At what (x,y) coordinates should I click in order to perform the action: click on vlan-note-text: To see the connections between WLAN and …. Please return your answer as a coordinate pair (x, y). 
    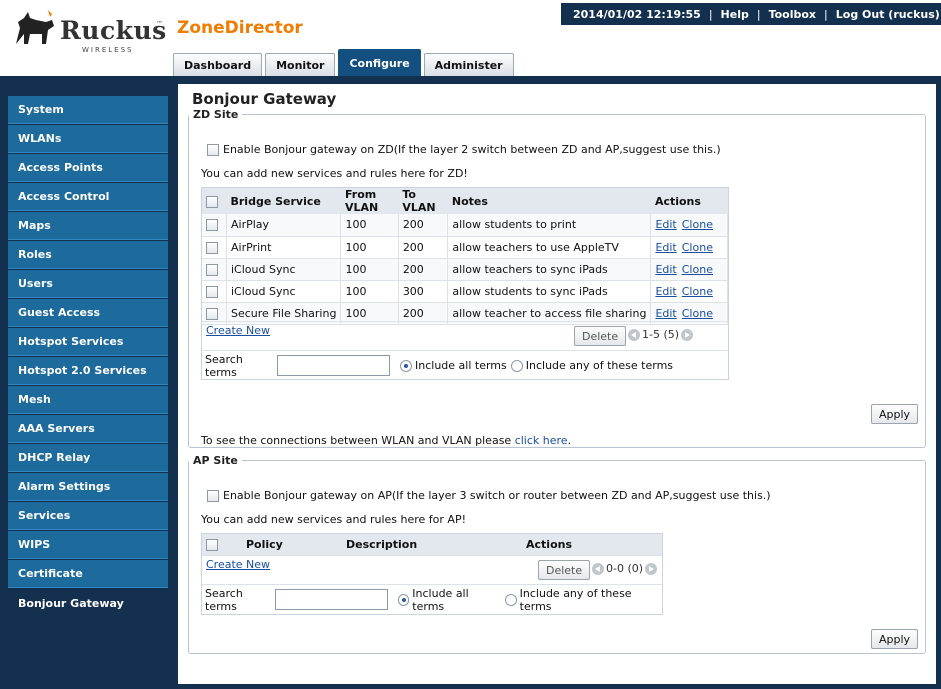
    Looking at the image, I should click on (358, 440).